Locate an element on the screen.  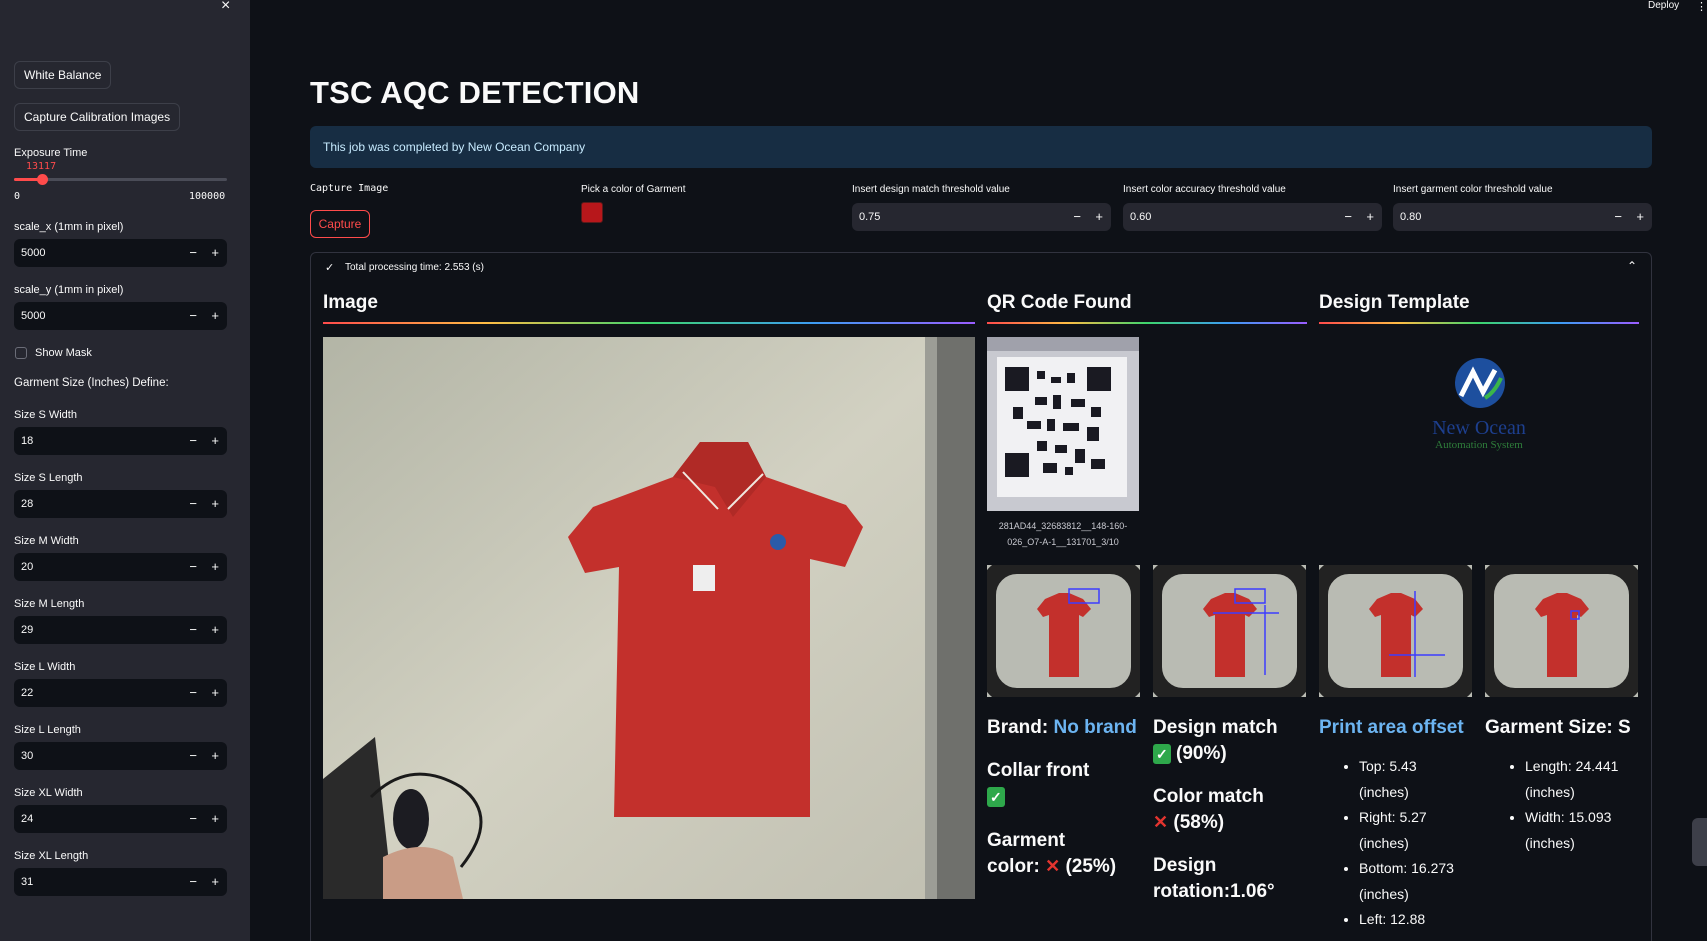
offset-top: Top: 5.43 is located at coordinates (1388, 766).